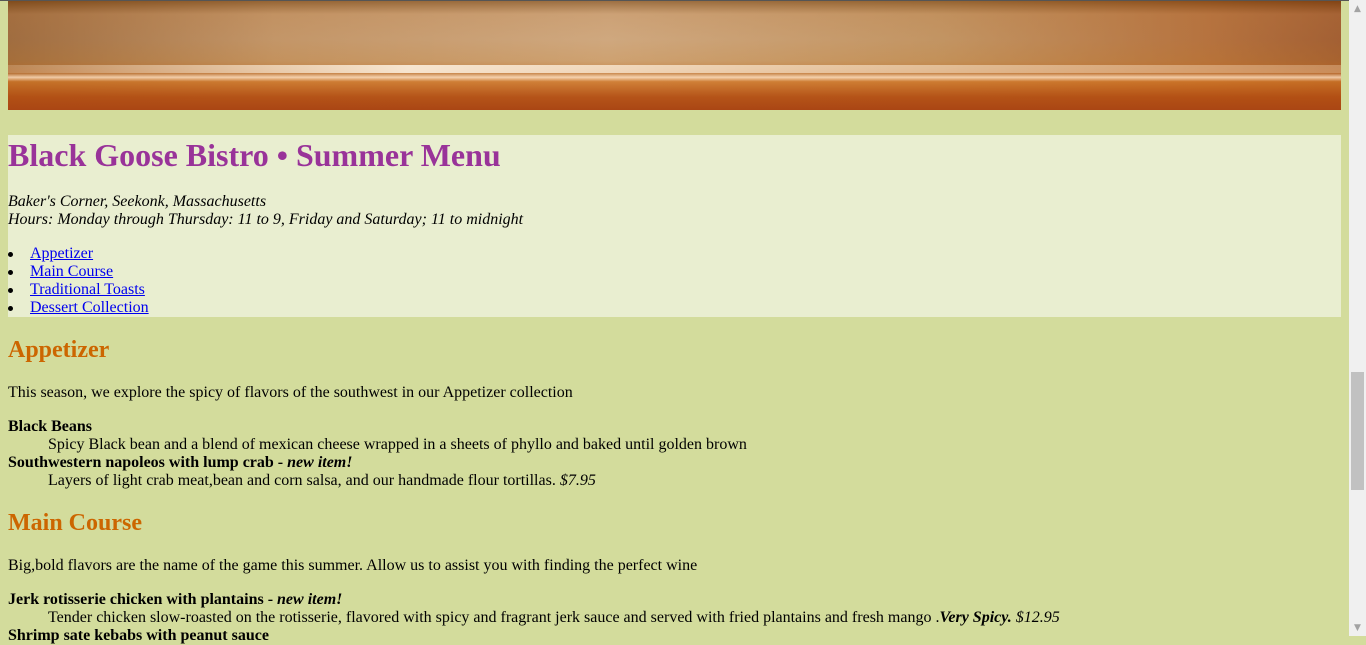 The height and width of the screenshot is (645, 1366). Describe the element at coordinates (137, 201) in the screenshot. I see `address-line: Baker's Corner, Seekonk, Massachusetts` at that location.